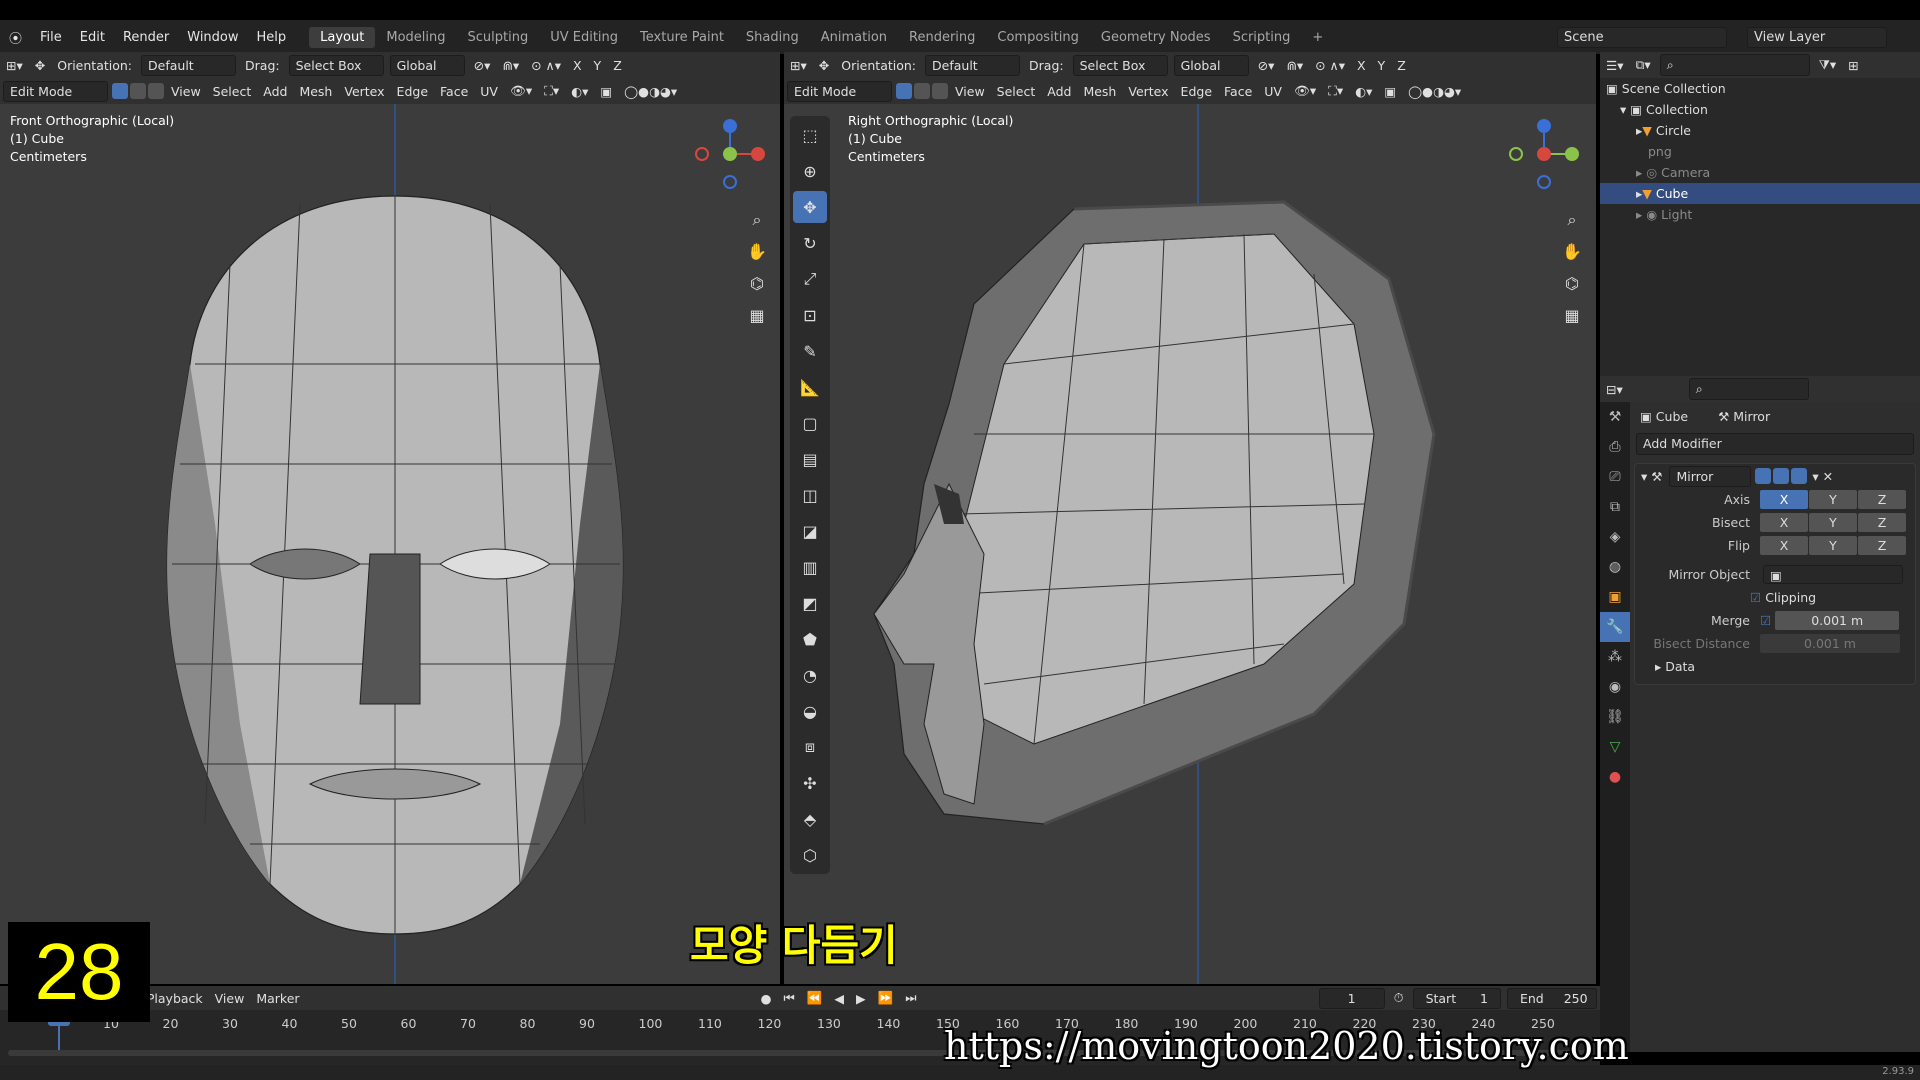 The width and height of the screenshot is (1920, 1080). What do you see at coordinates (617, 65) in the screenshot?
I see `mirror-axis-z: Z` at bounding box center [617, 65].